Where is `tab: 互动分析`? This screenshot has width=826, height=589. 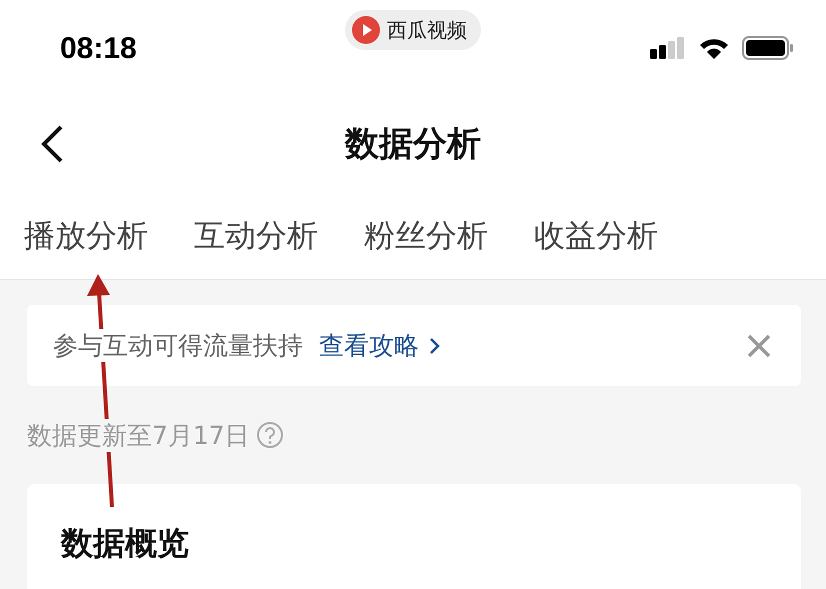
tab: 互动分析 is located at coordinates (256, 235).